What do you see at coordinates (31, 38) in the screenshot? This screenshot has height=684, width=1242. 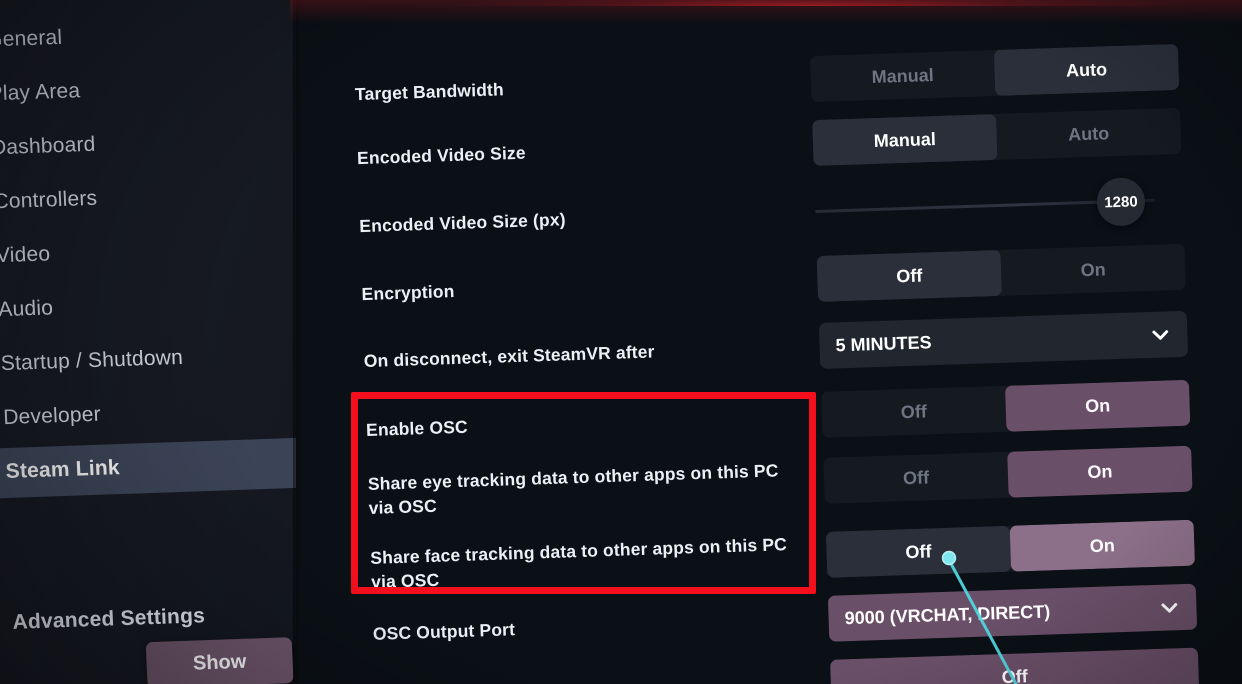 I see `sidebar-item-label: General` at bounding box center [31, 38].